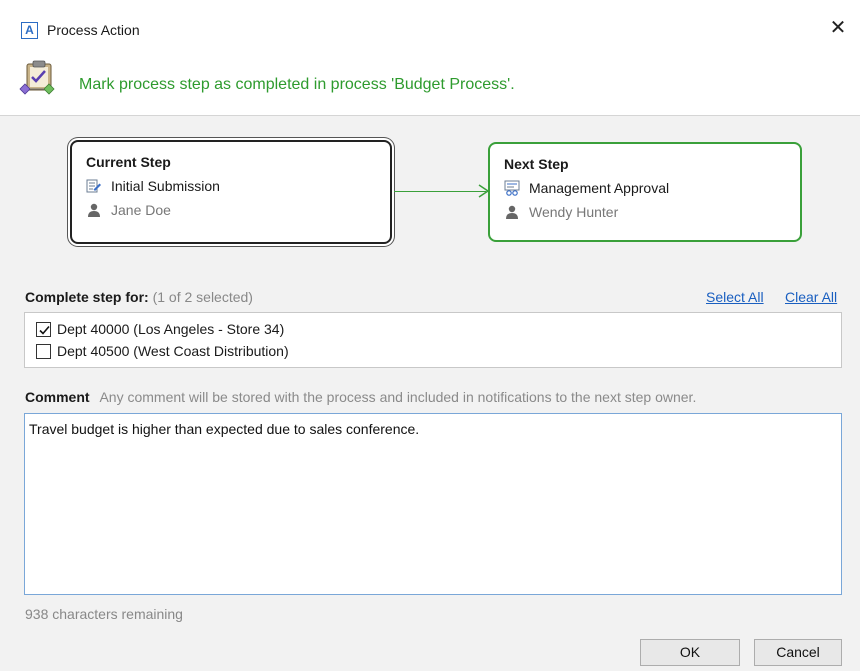  Describe the element at coordinates (798, 652) in the screenshot. I see `cancel-button: Cancel` at that location.